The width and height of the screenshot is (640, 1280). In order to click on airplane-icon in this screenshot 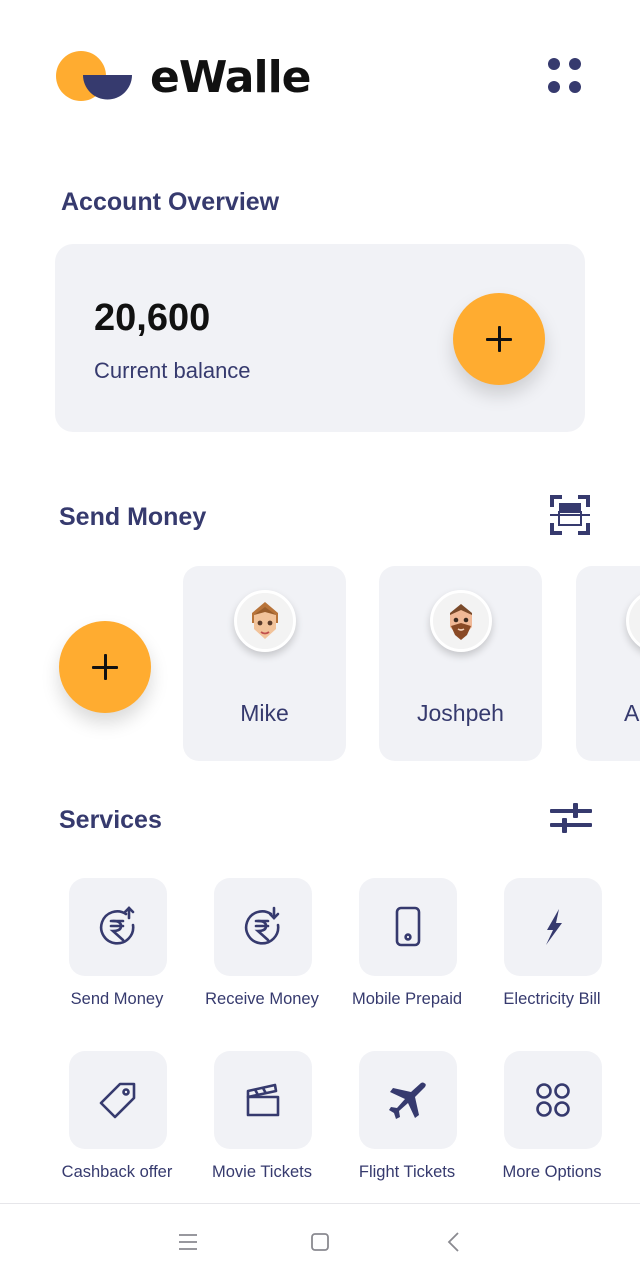, I will do `click(408, 1100)`.